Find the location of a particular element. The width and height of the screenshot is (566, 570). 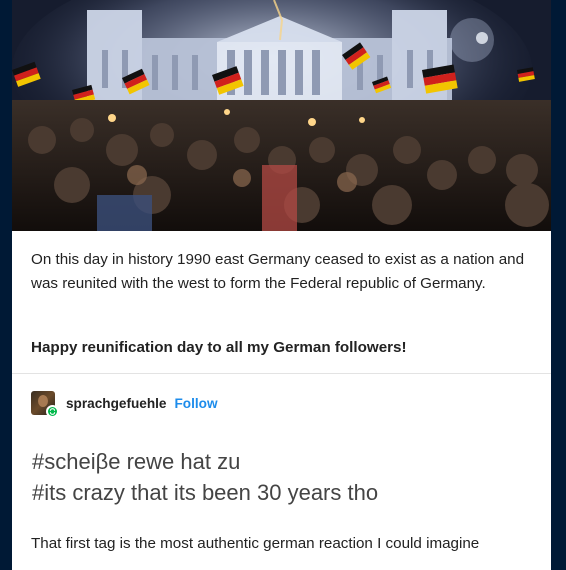

avatar is located at coordinates (45, 404).